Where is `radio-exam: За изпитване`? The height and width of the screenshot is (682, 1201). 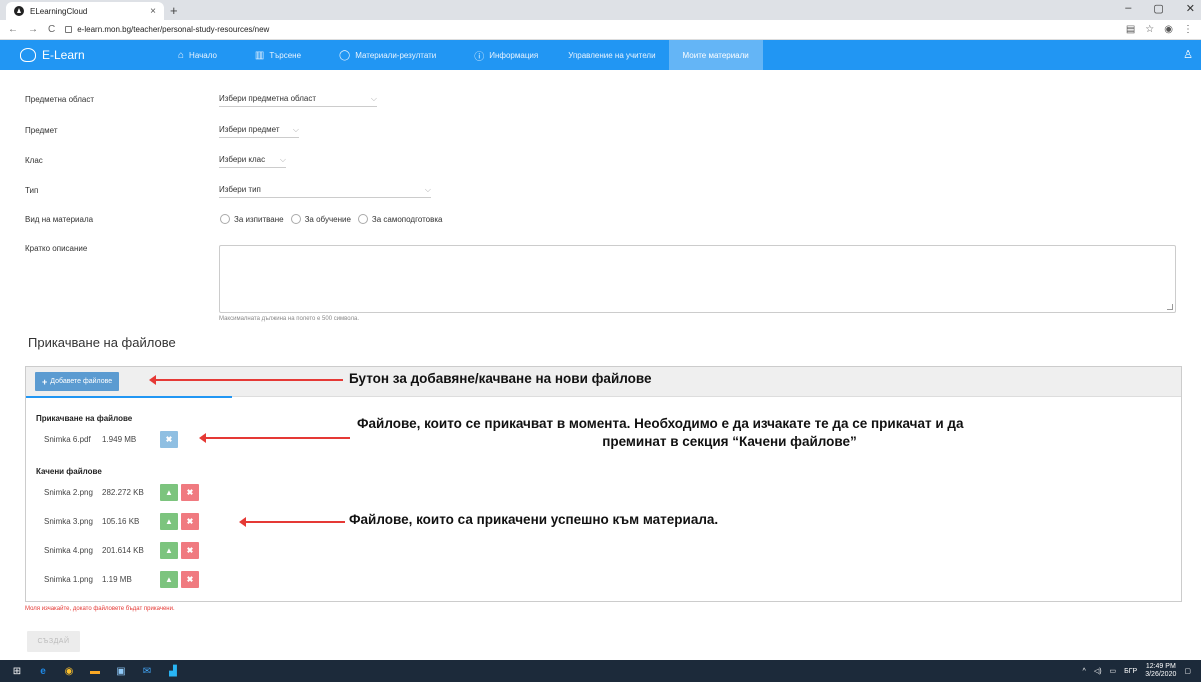 radio-exam: За изпитване is located at coordinates (252, 219).